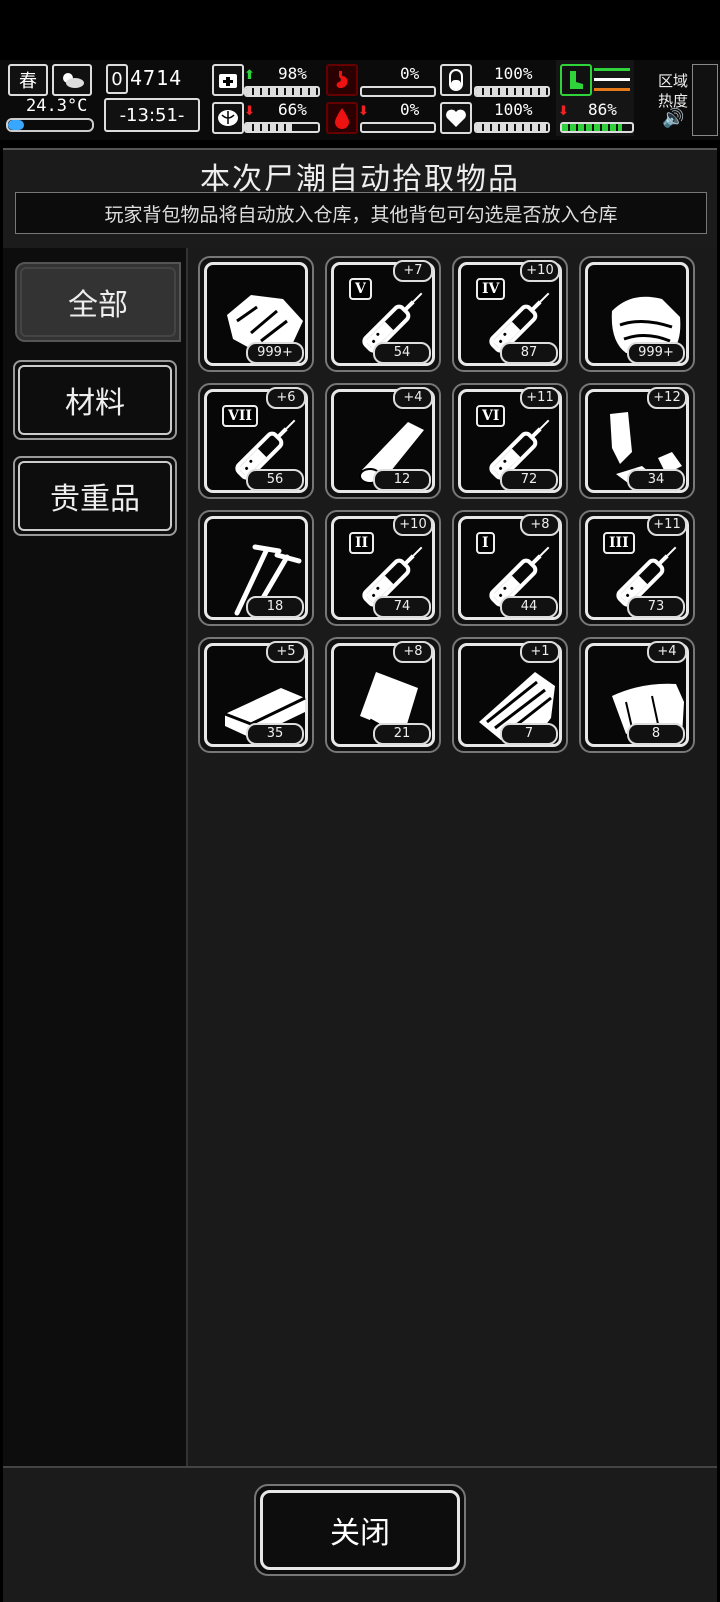  What do you see at coordinates (398, 127) in the screenshot?
I see `blood-bar` at bounding box center [398, 127].